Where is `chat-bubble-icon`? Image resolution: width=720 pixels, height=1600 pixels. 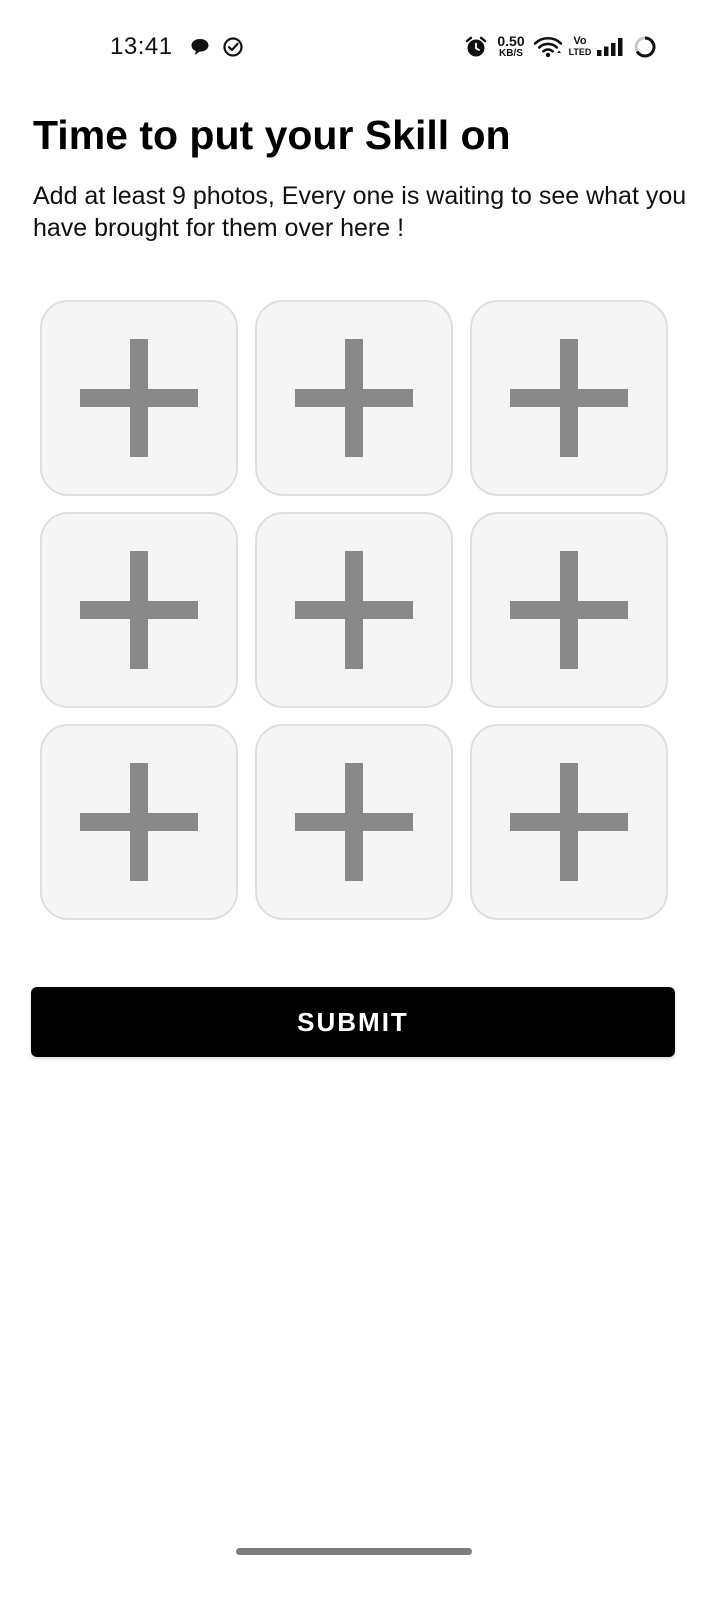
chat-bubble-icon is located at coordinates (200, 49).